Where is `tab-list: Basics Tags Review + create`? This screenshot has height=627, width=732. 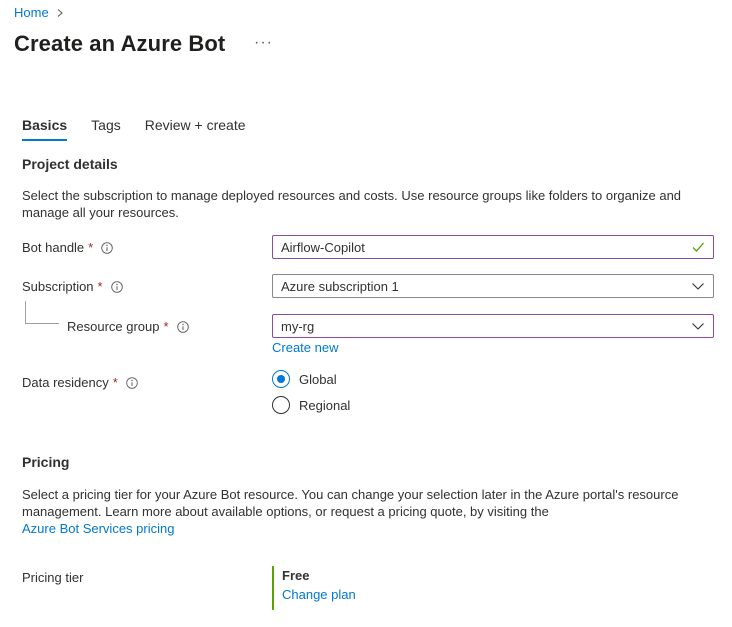
tab-list: Basics Tags Review + create is located at coordinates (146, 129).